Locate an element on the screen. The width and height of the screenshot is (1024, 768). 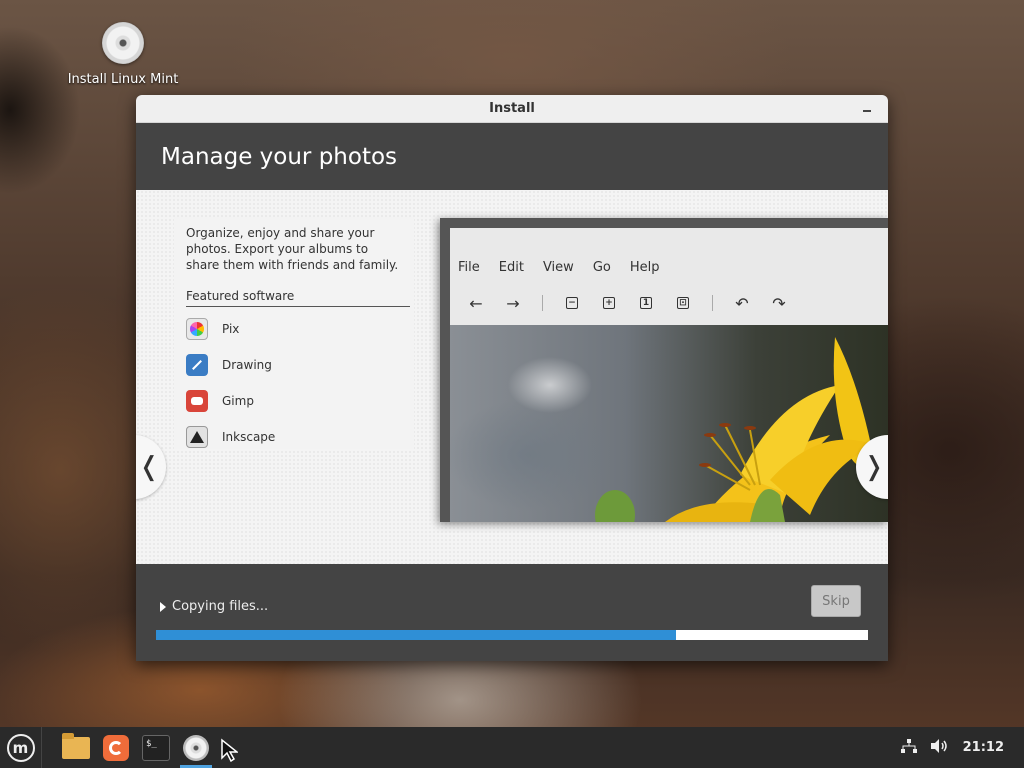
slide-header: Manage your photos is located at coordinates (512, 156).